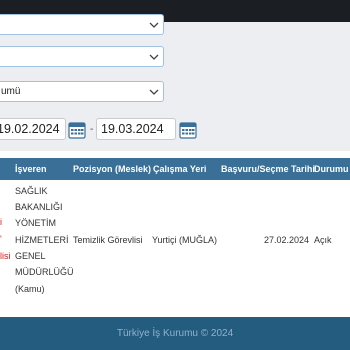 The image size is (350, 350). I want to click on status-cell: Açık, so click(323, 240).